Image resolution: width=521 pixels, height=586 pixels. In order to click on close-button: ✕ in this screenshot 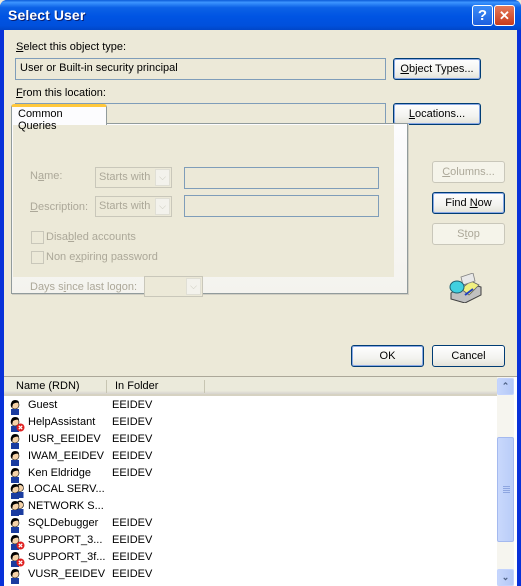, I will do `click(504, 15)`.